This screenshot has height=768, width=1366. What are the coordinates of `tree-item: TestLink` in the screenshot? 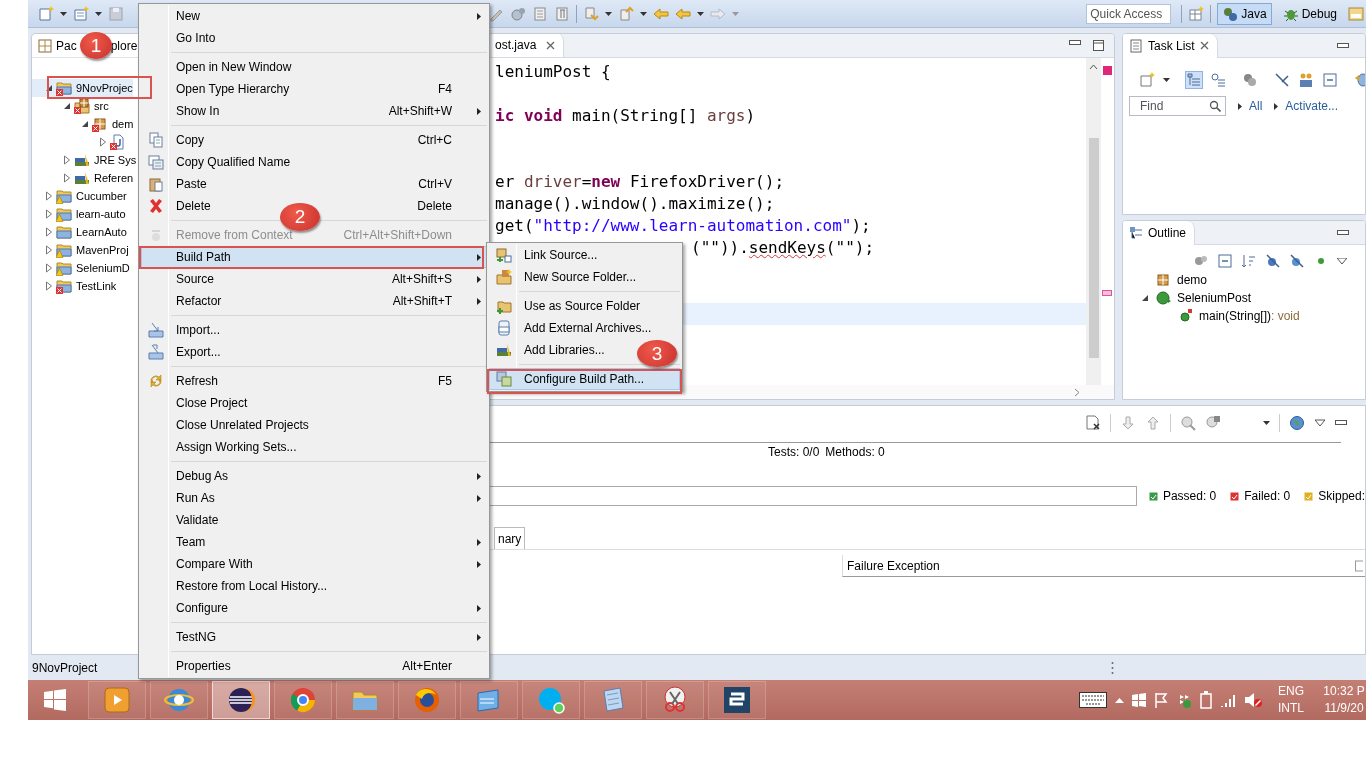 It's located at (74, 286).